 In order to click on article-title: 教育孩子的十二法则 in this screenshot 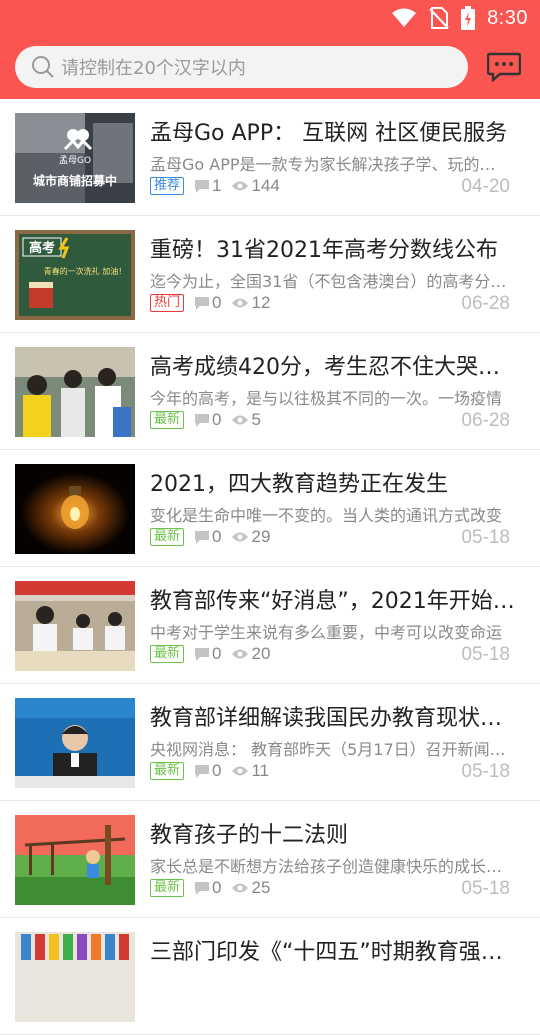, I will do `click(249, 835)`.